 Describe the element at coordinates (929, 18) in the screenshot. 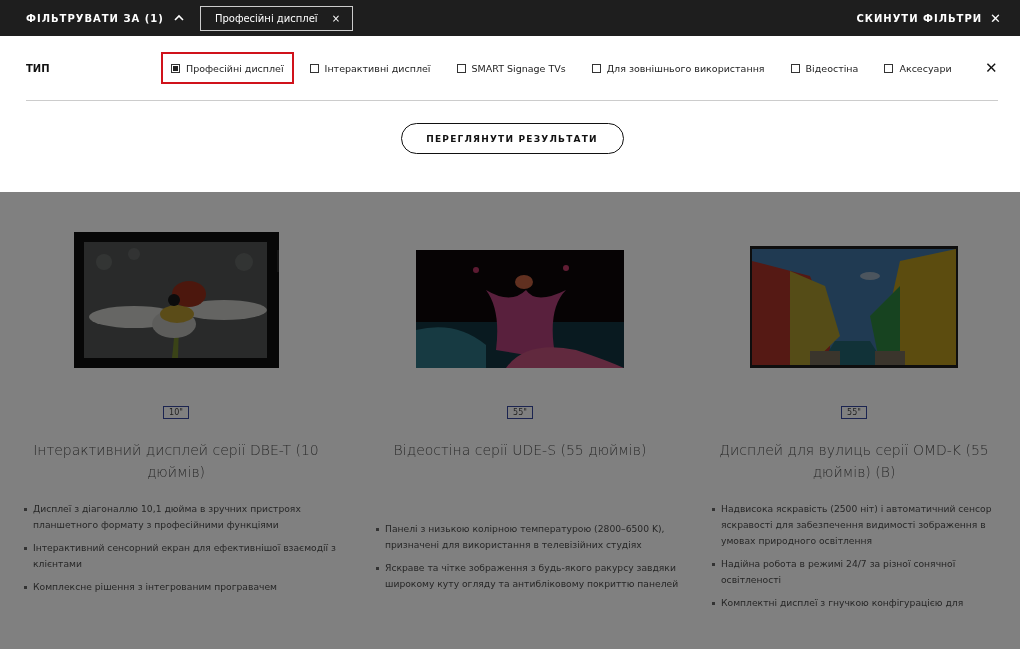

I see `reset-filters-button: СКИНУТИ ФІЛЬТРИ ✕` at that location.